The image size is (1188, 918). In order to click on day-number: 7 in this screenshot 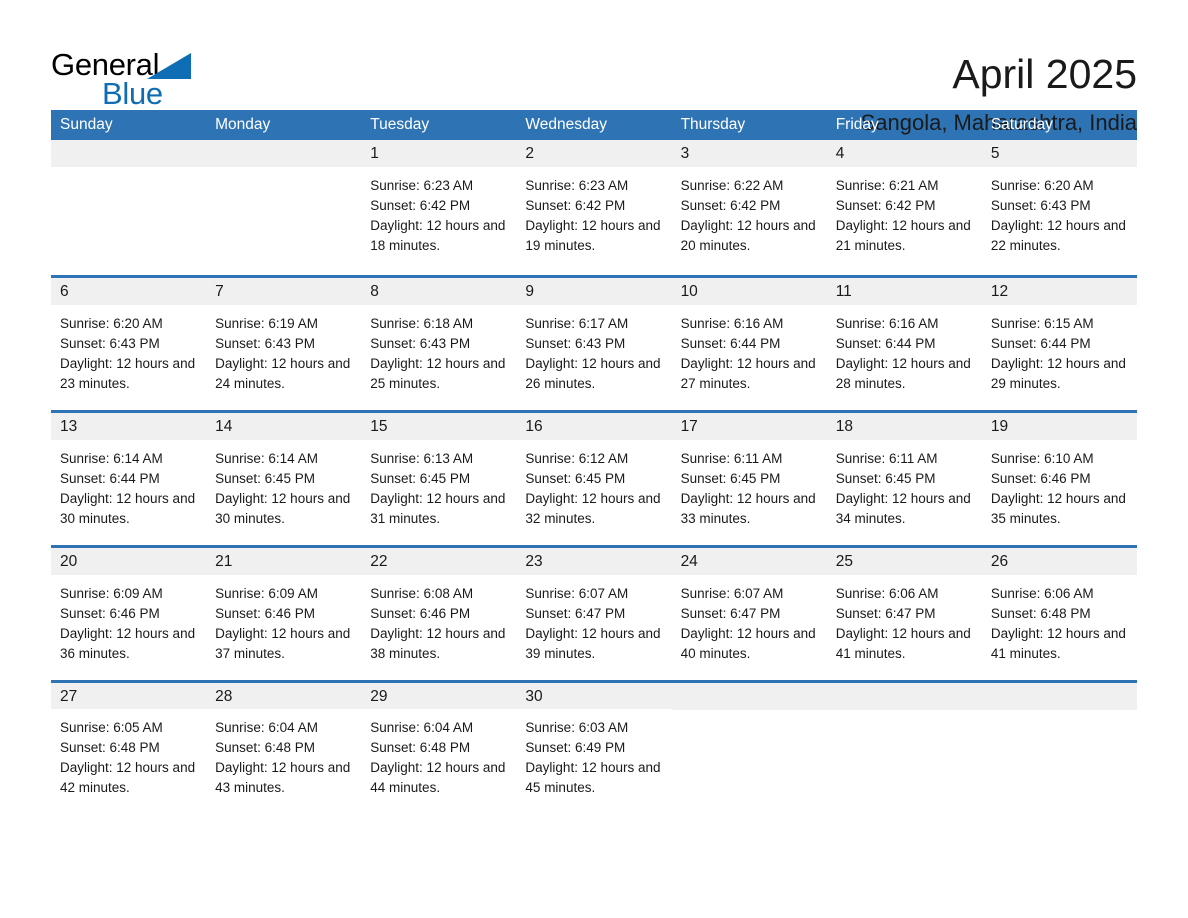, I will do `click(284, 291)`.